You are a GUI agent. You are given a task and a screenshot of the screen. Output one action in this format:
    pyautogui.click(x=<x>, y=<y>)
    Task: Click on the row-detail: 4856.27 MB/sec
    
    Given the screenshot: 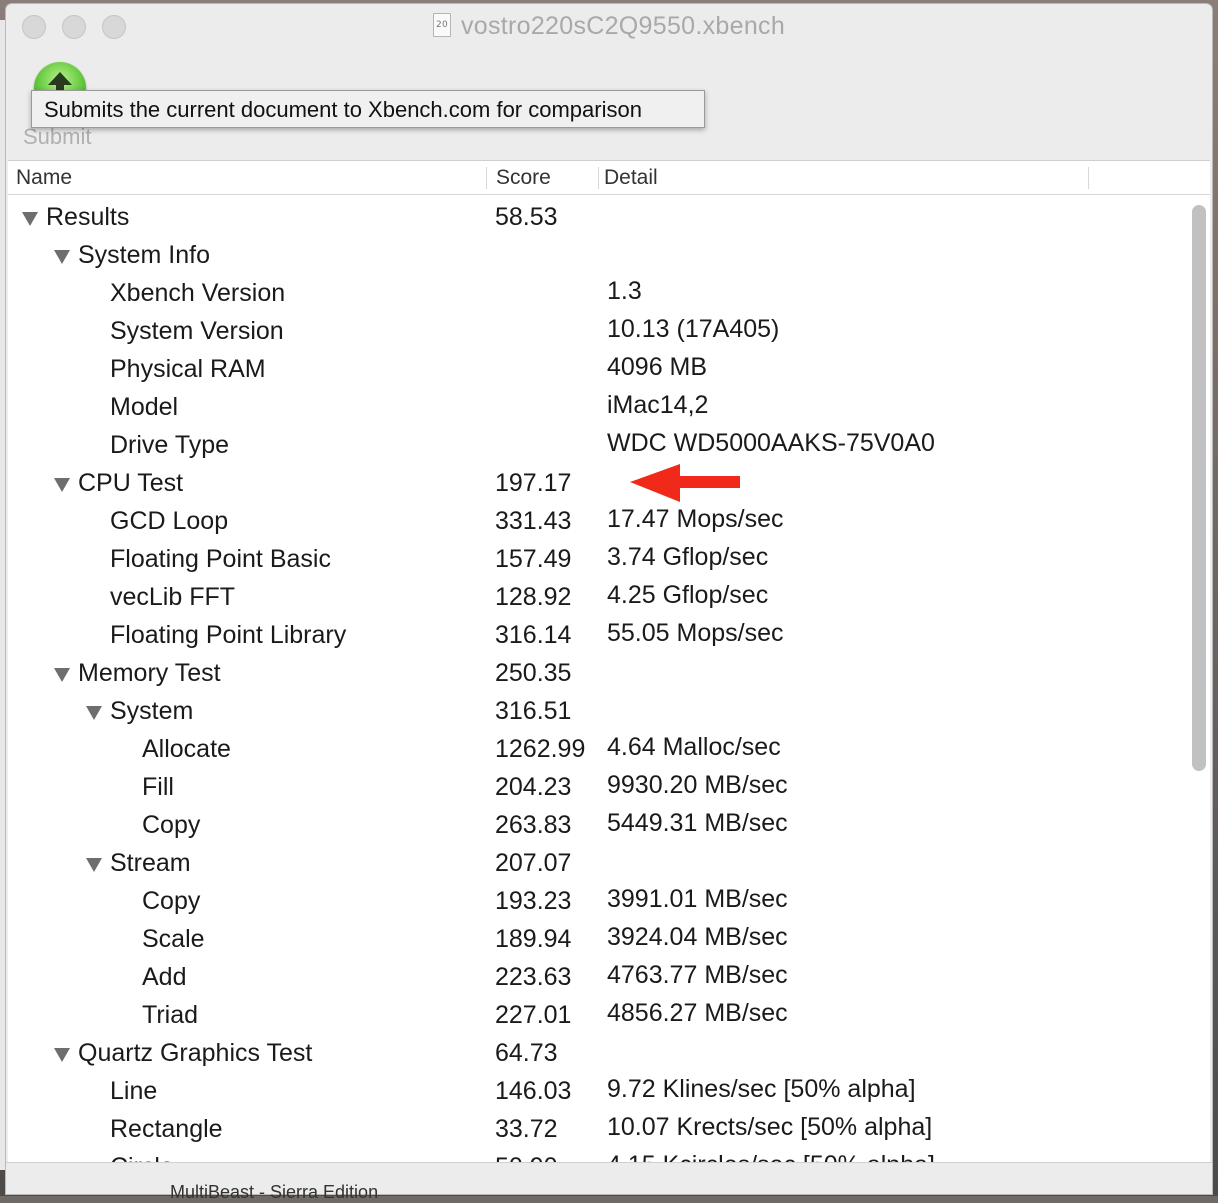 What is the action you would take?
    pyautogui.click(x=697, y=1013)
    